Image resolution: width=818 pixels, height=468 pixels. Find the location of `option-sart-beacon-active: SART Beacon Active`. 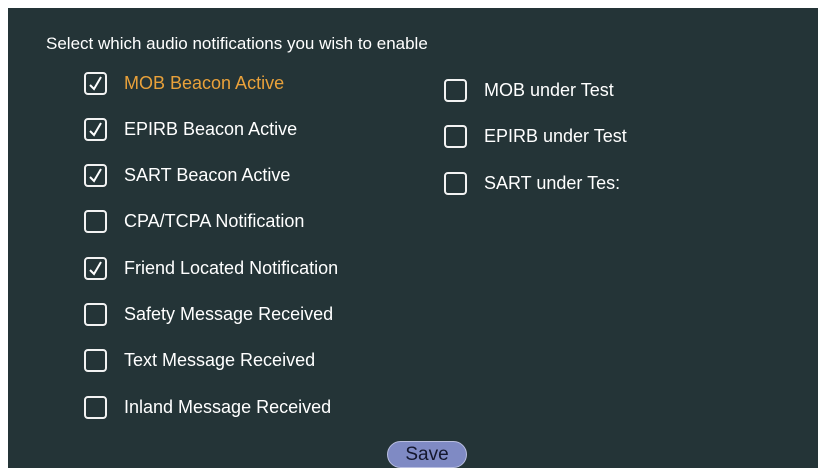

option-sart-beacon-active: SART Beacon Active is located at coordinates (187, 175).